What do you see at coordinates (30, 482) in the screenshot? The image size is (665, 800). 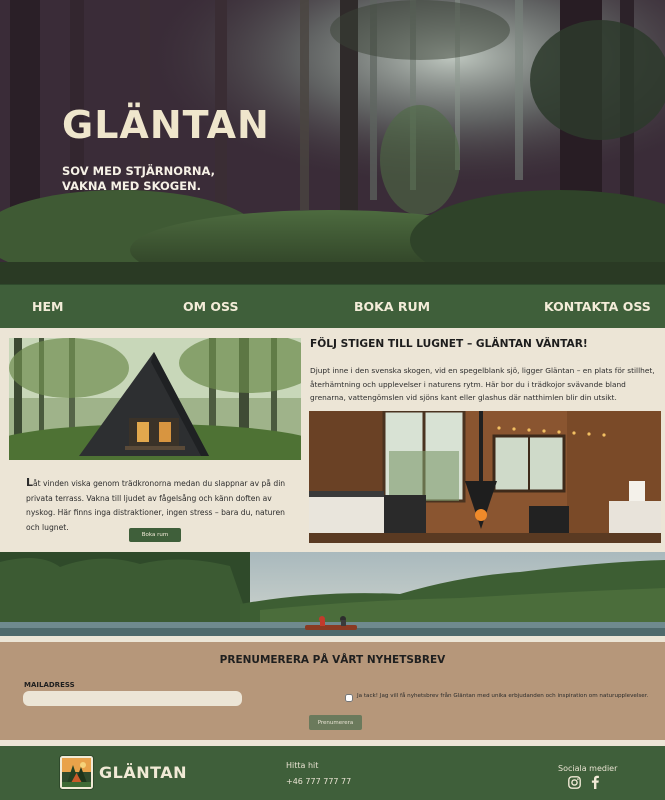 I see `intro-drop-cap: L` at bounding box center [30, 482].